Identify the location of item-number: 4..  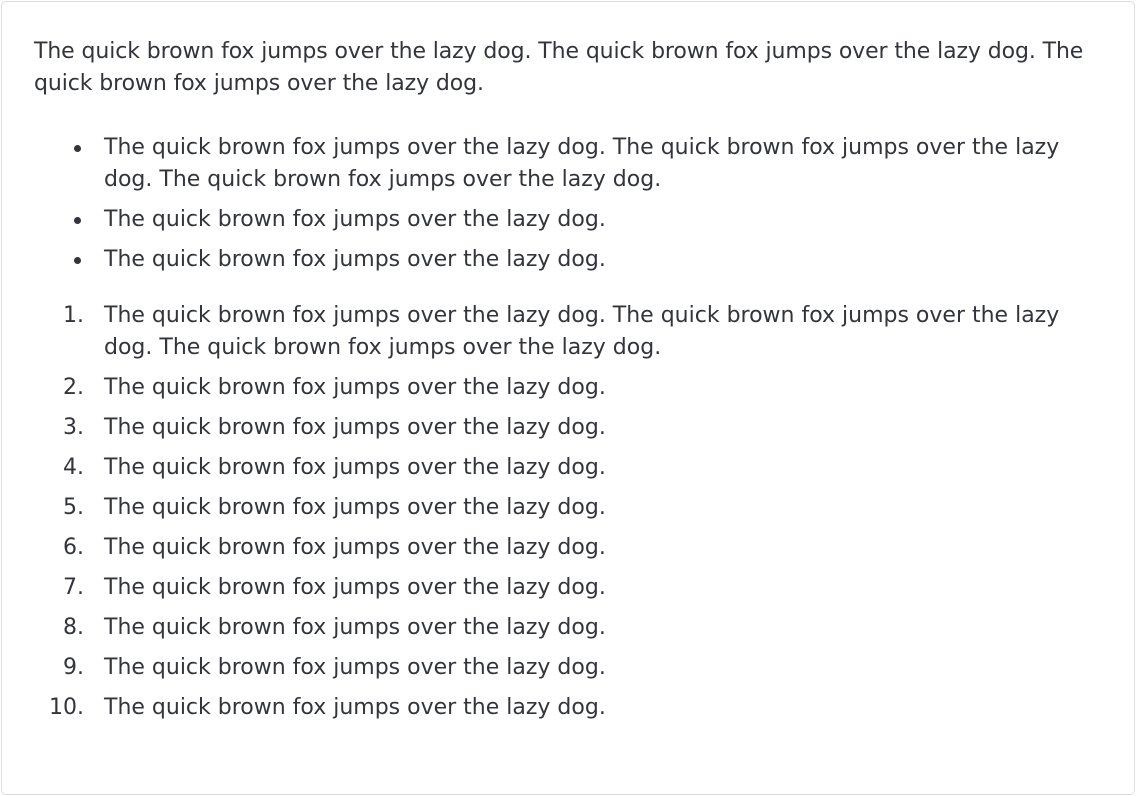
(73, 467).